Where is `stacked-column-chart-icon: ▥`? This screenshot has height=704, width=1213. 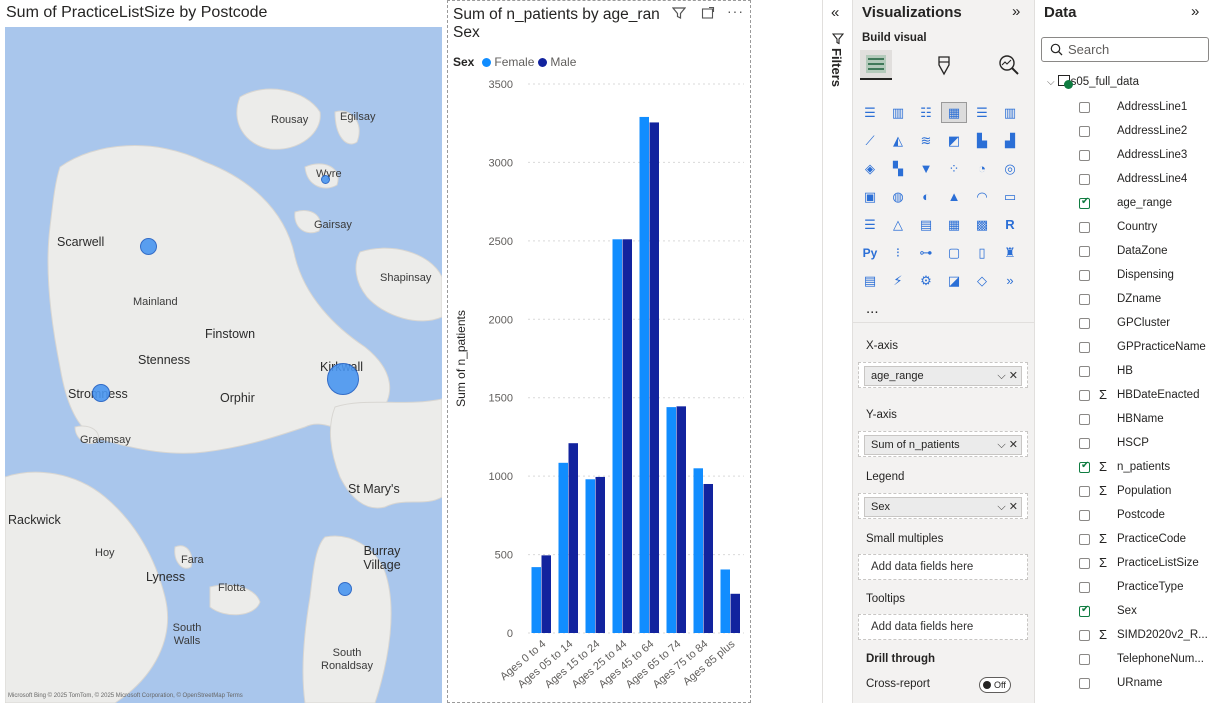 stacked-column-chart-icon: ▥ is located at coordinates (898, 112).